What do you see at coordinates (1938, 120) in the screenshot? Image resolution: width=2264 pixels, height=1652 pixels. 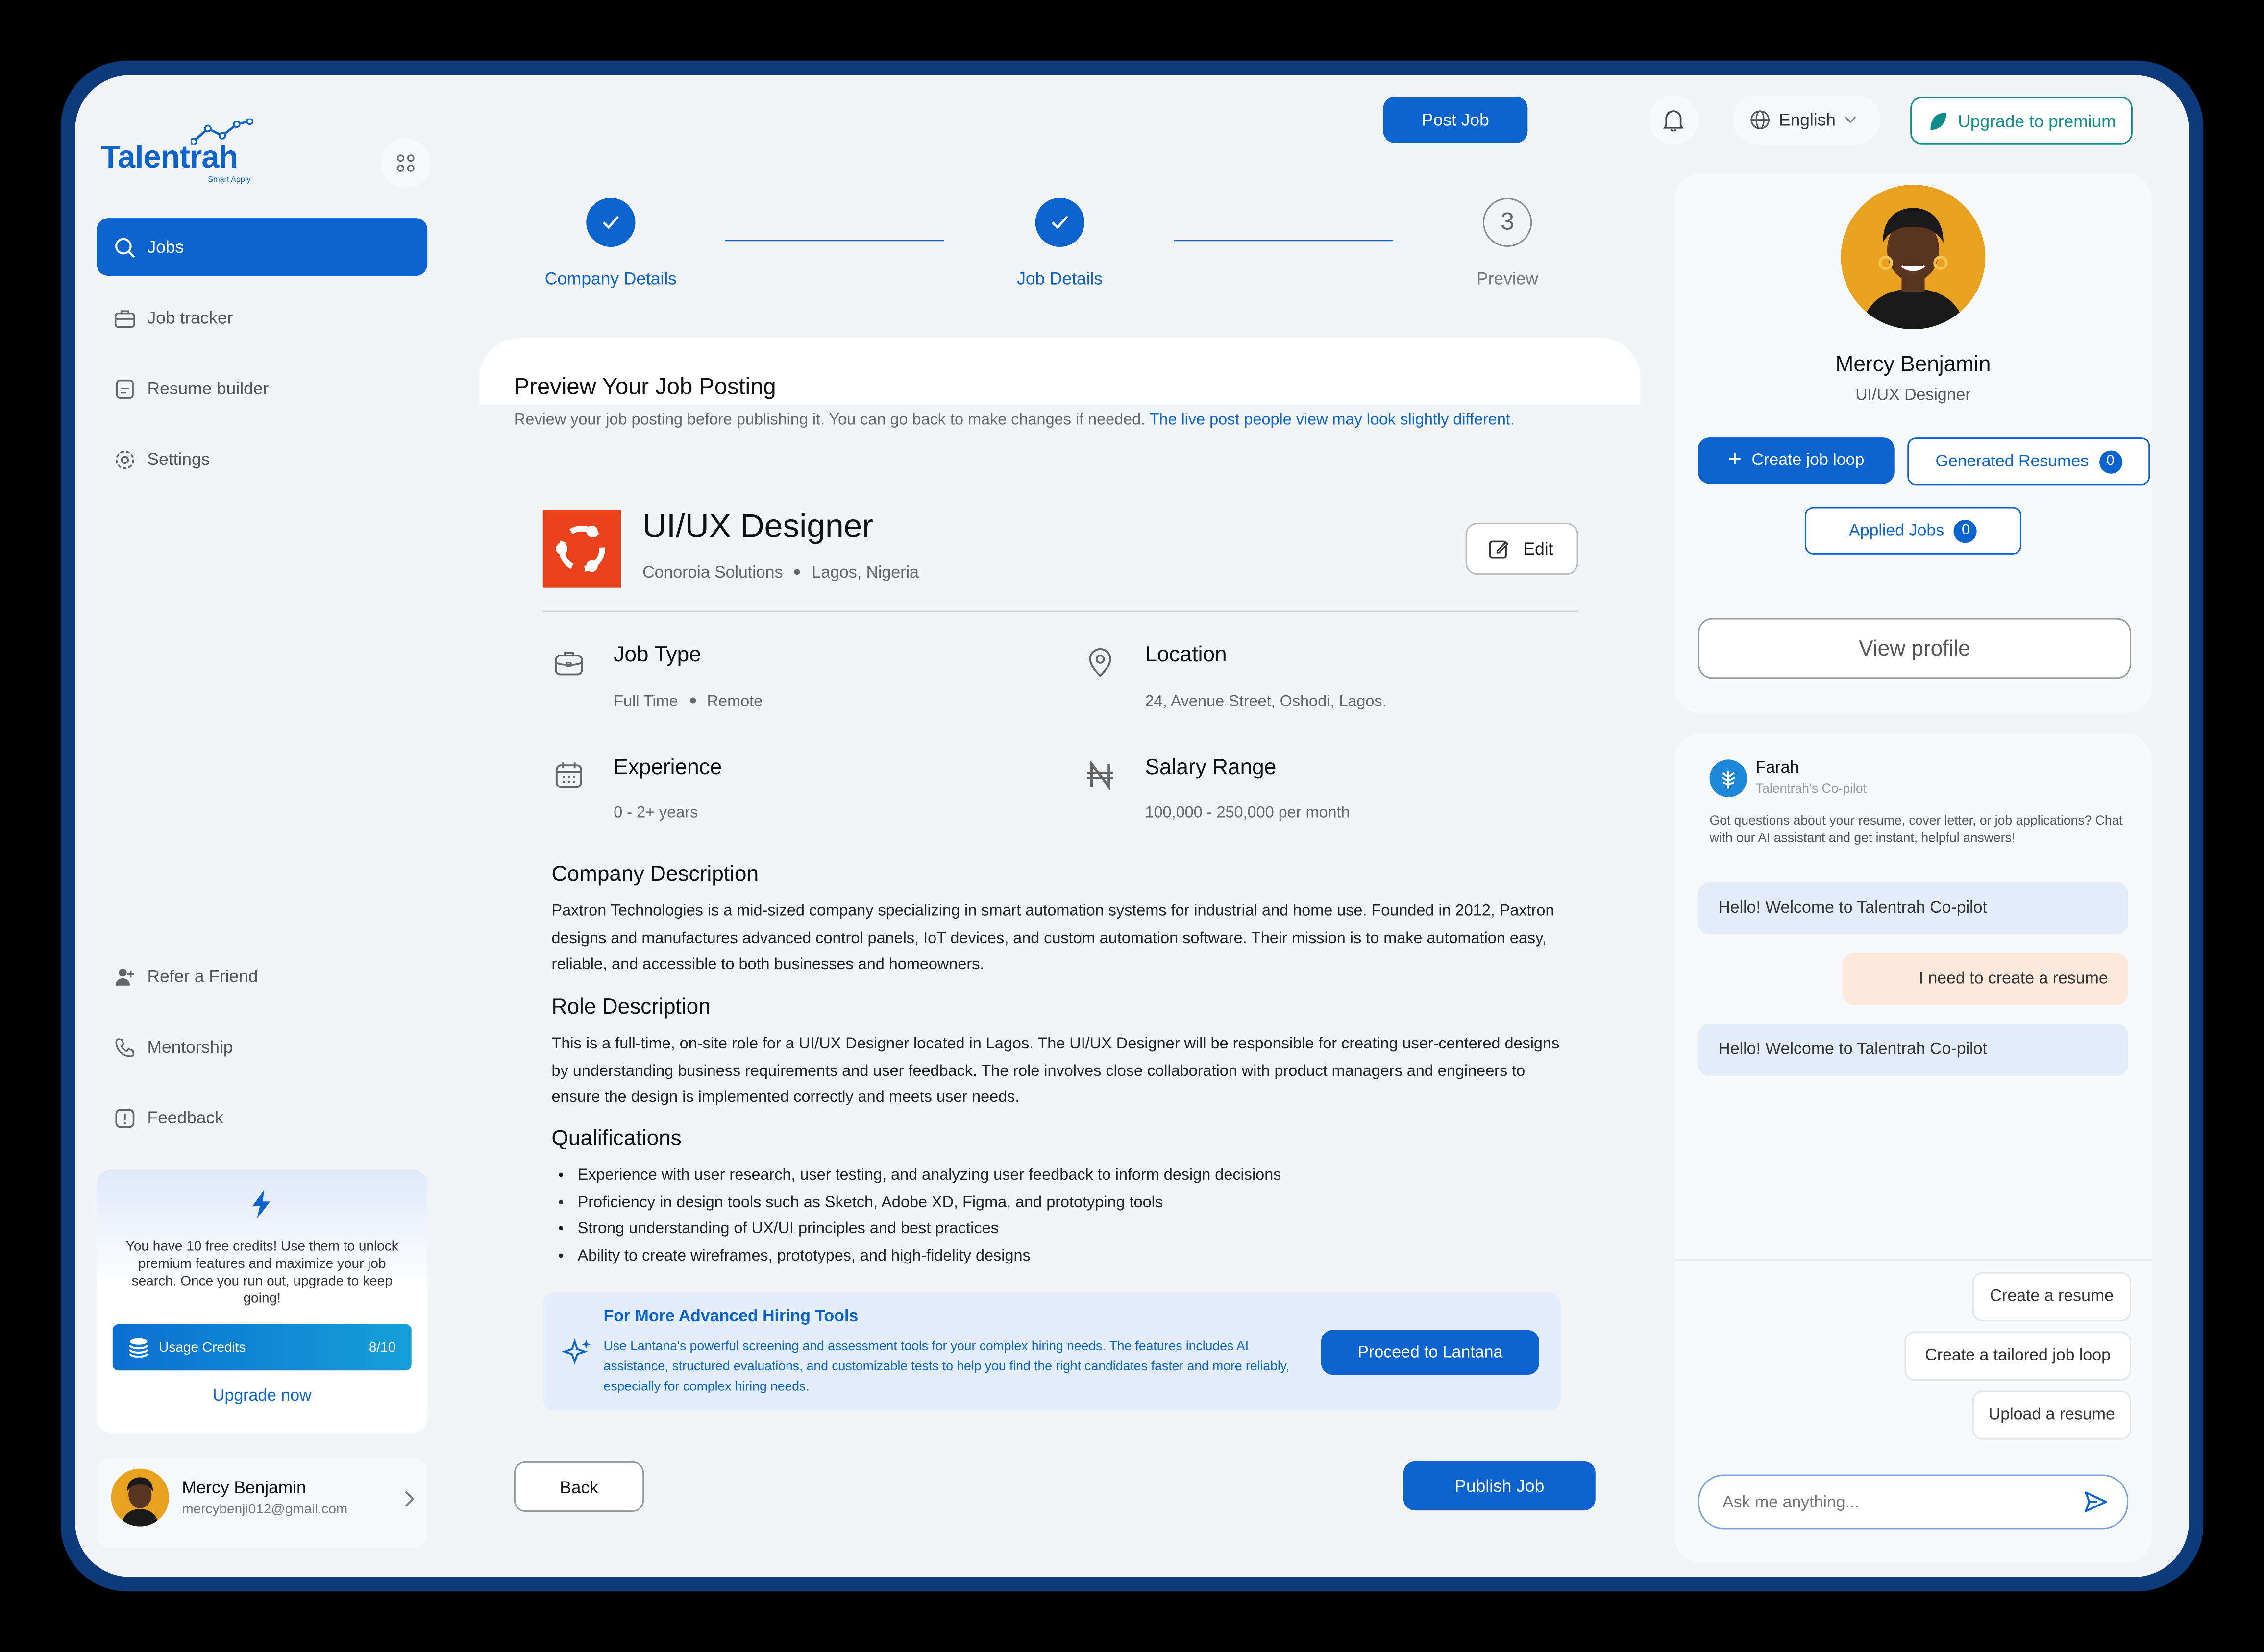 I see `leaf-icon` at bounding box center [1938, 120].